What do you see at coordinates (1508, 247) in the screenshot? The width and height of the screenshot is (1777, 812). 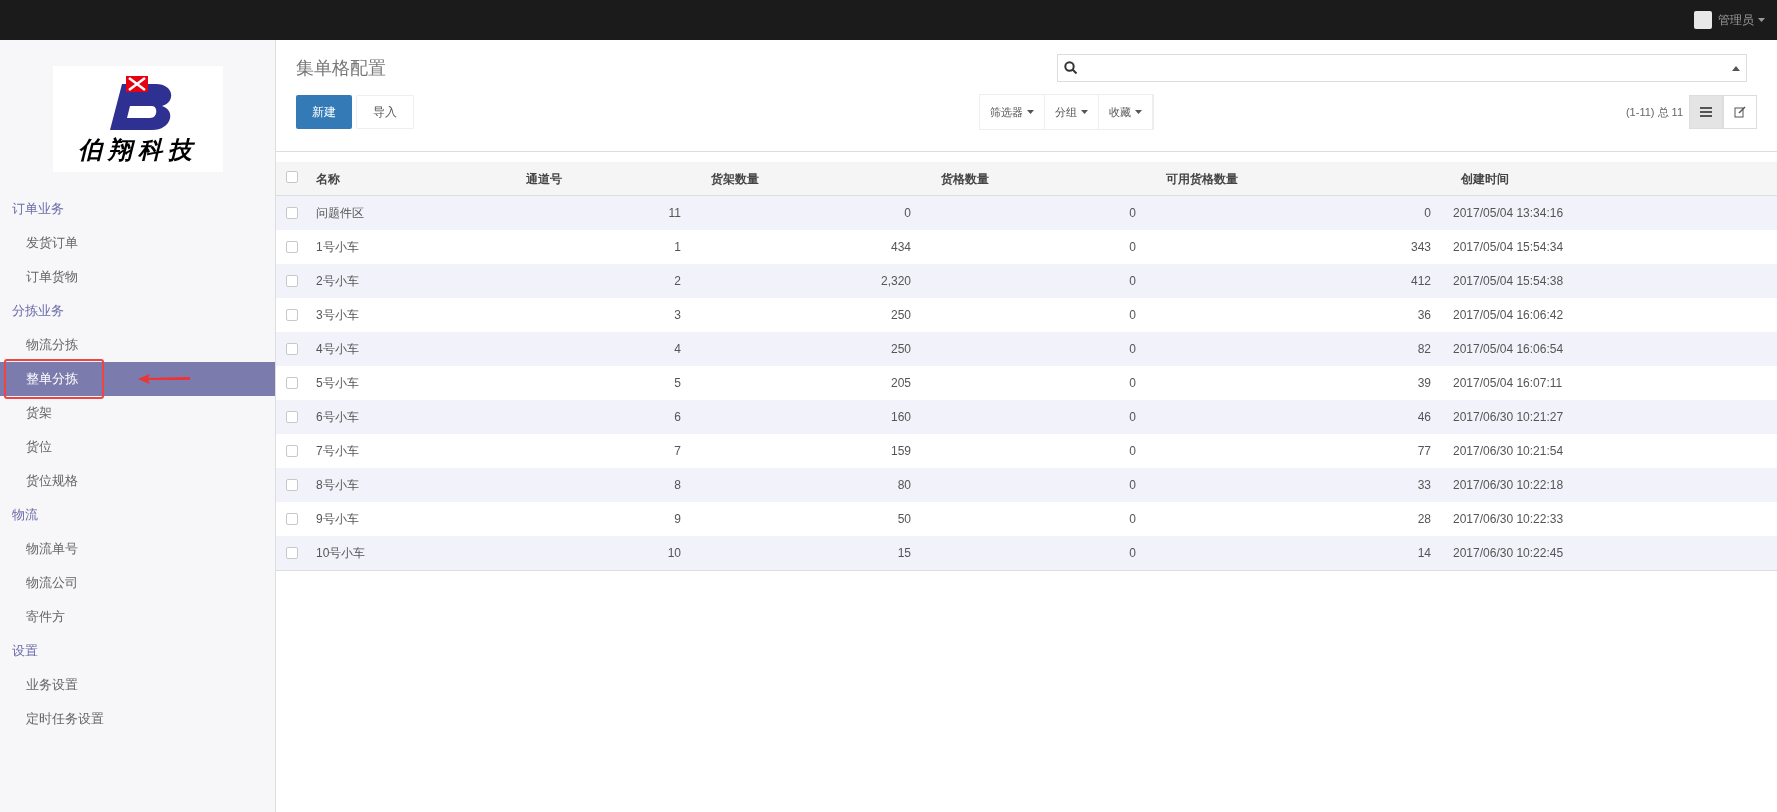 I see `table-cell-text: 2017/05/04 15:54:34` at bounding box center [1508, 247].